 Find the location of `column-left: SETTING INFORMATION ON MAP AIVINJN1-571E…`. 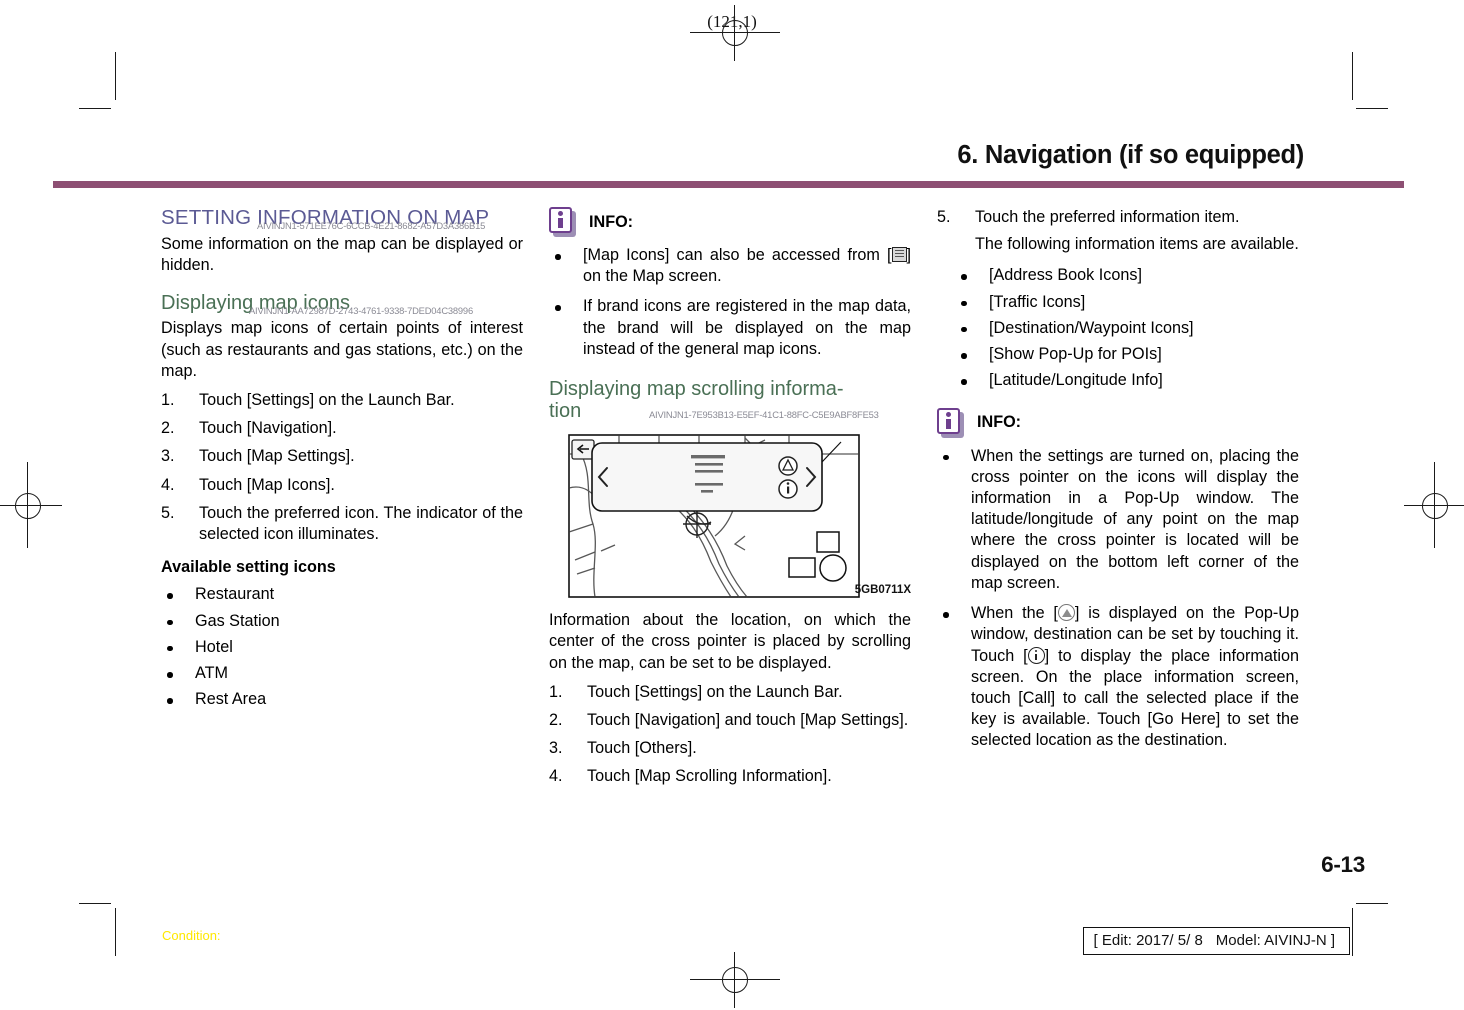

column-left: SETTING INFORMATION ON MAP AIVINJN1-571E… is located at coordinates (342, 461).